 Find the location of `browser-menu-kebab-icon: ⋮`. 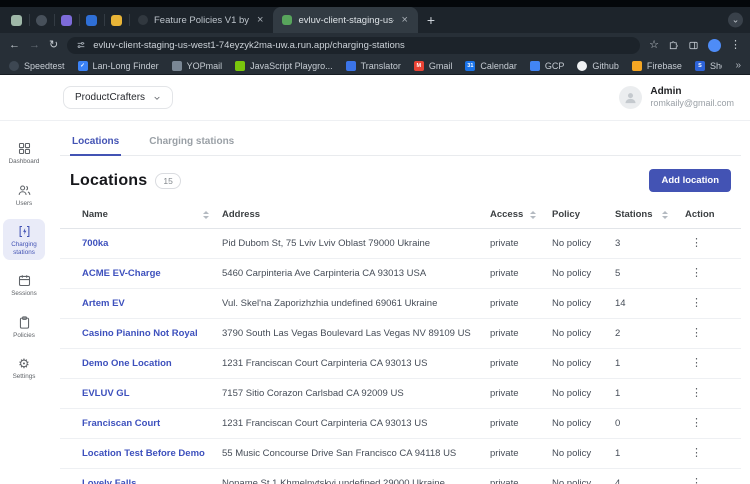

browser-menu-kebab-icon: ⋮ is located at coordinates (735, 45).